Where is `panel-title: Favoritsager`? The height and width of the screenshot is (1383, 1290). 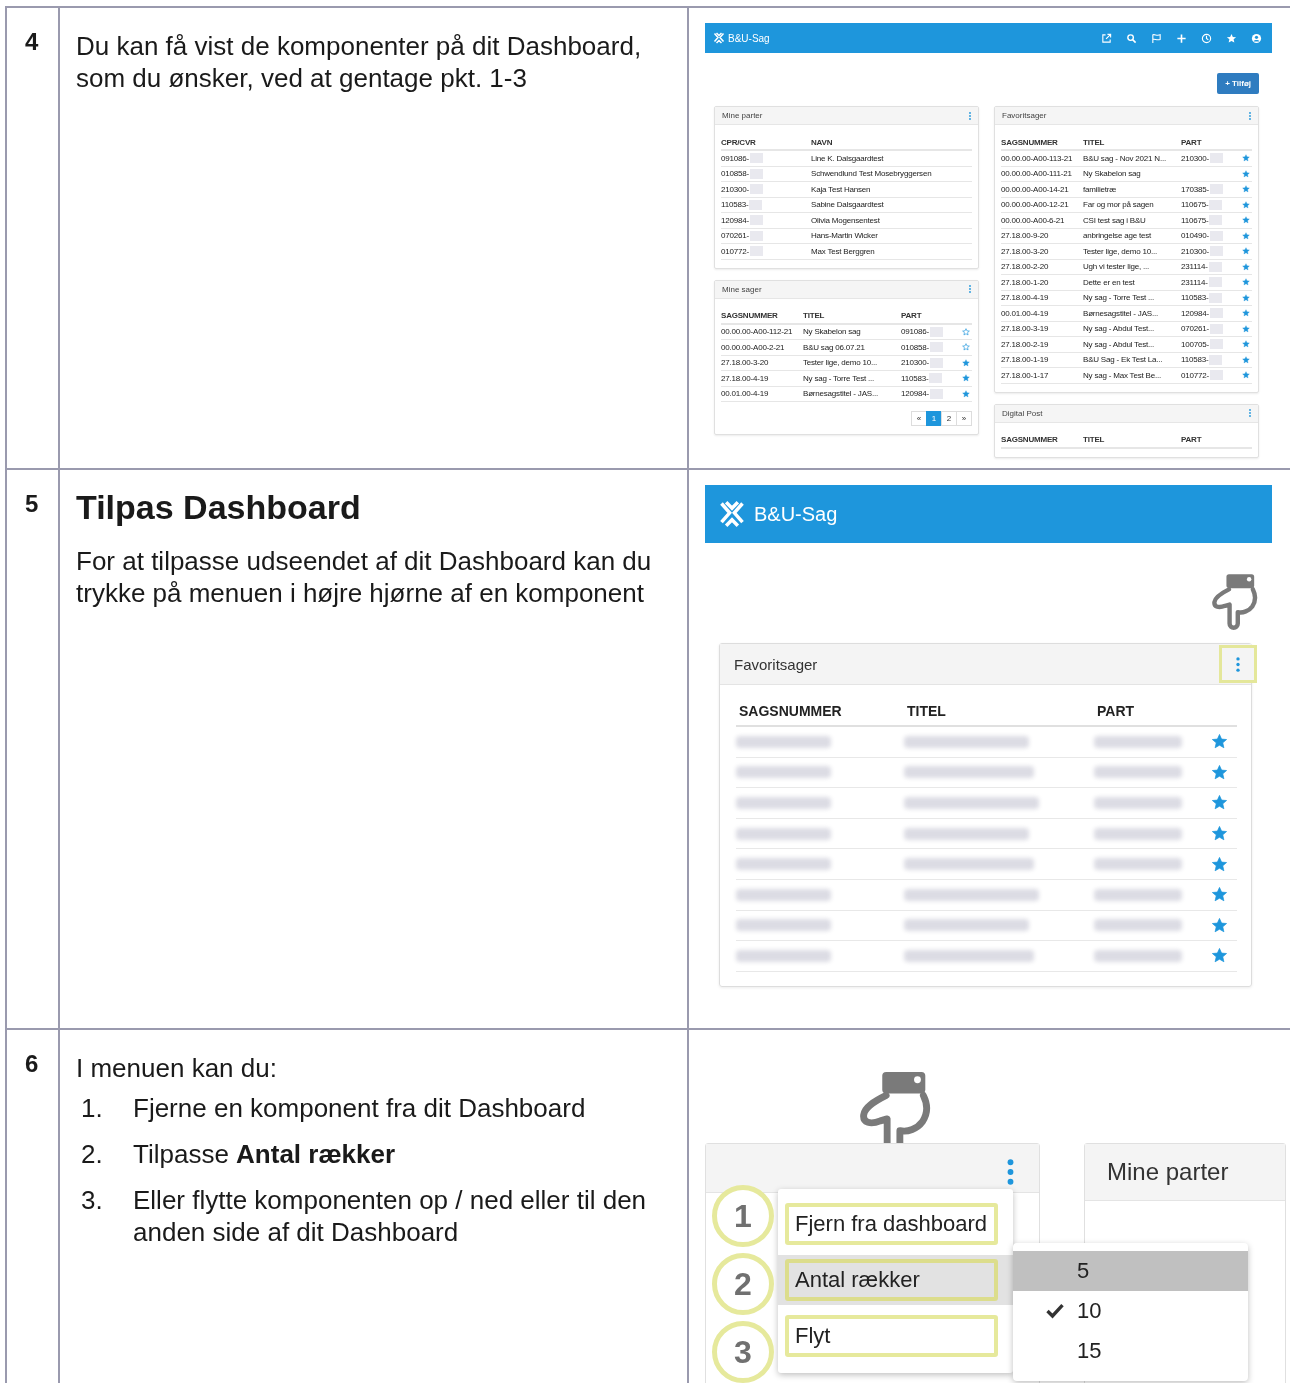 panel-title: Favoritsager is located at coordinates (776, 664).